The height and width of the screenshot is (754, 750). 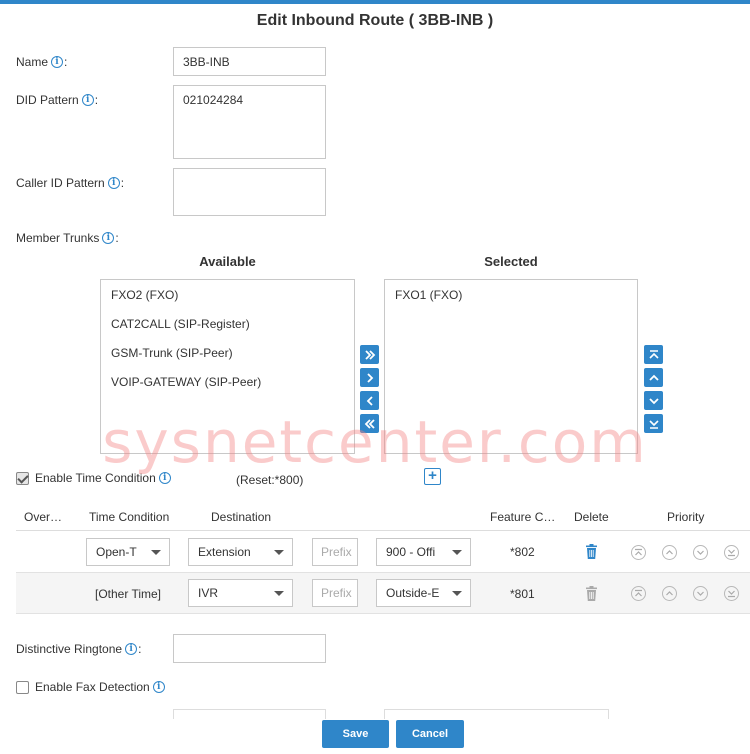 I want to click on did-label-row: DID Pattern i:, so click(x=57, y=100).